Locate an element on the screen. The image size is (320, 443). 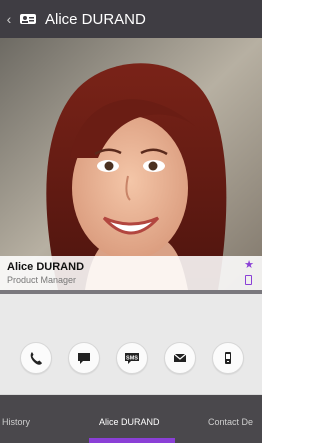
contact-info-band: Alice DURAND Product Manager ★ is located at coordinates (131, 273).